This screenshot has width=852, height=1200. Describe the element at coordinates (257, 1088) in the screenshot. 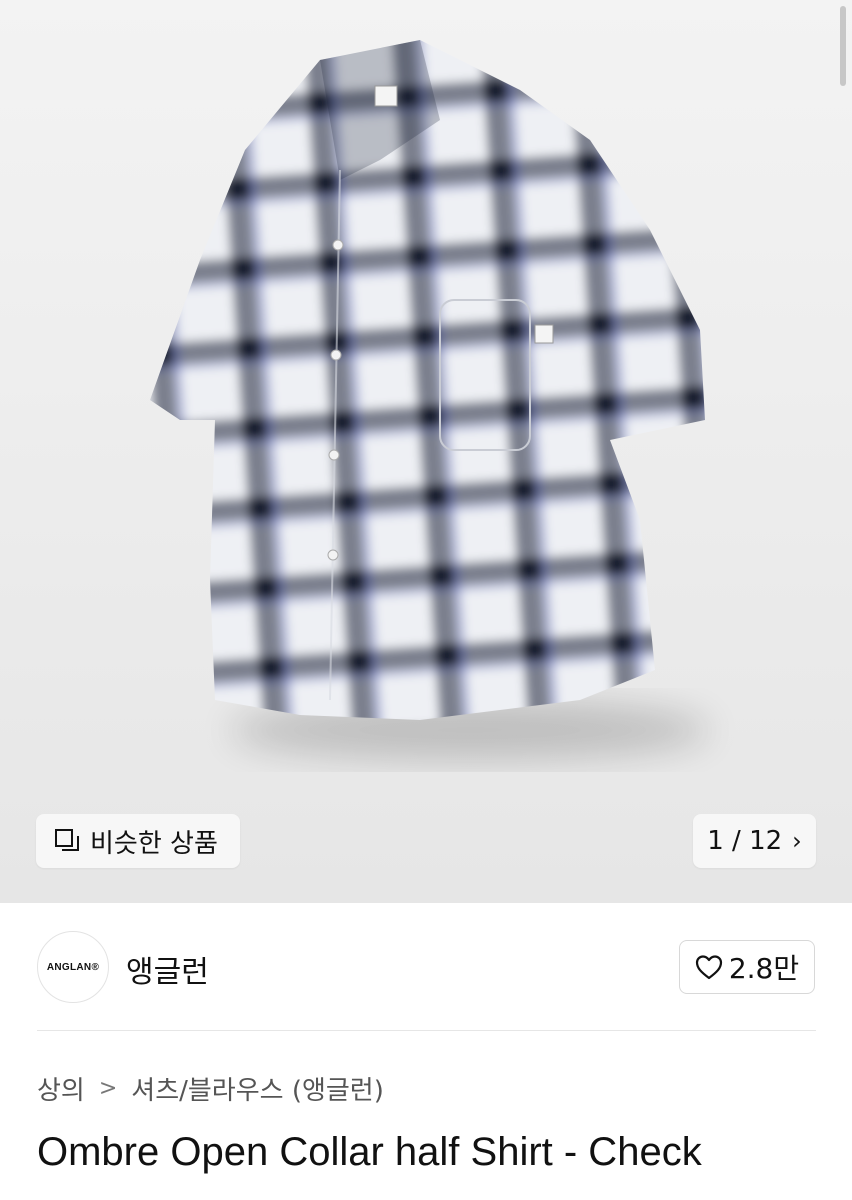

I see `breadcrumb-subcategory: 셔츠/블라우스 (앵글런)` at that location.